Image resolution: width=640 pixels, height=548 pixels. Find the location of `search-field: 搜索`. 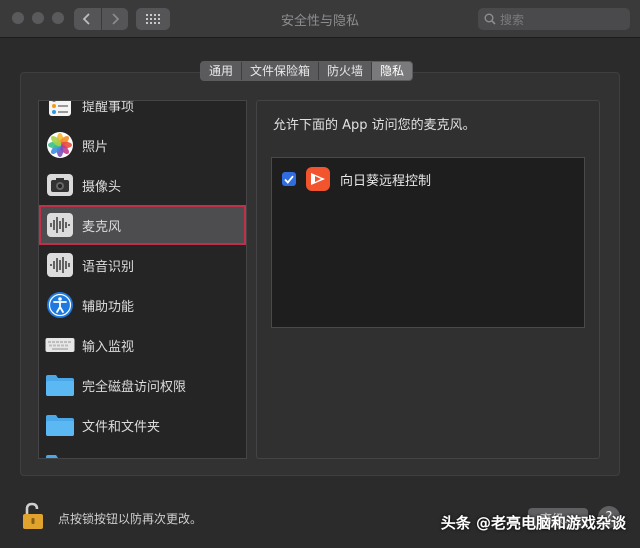

search-field: 搜索 is located at coordinates (554, 19).